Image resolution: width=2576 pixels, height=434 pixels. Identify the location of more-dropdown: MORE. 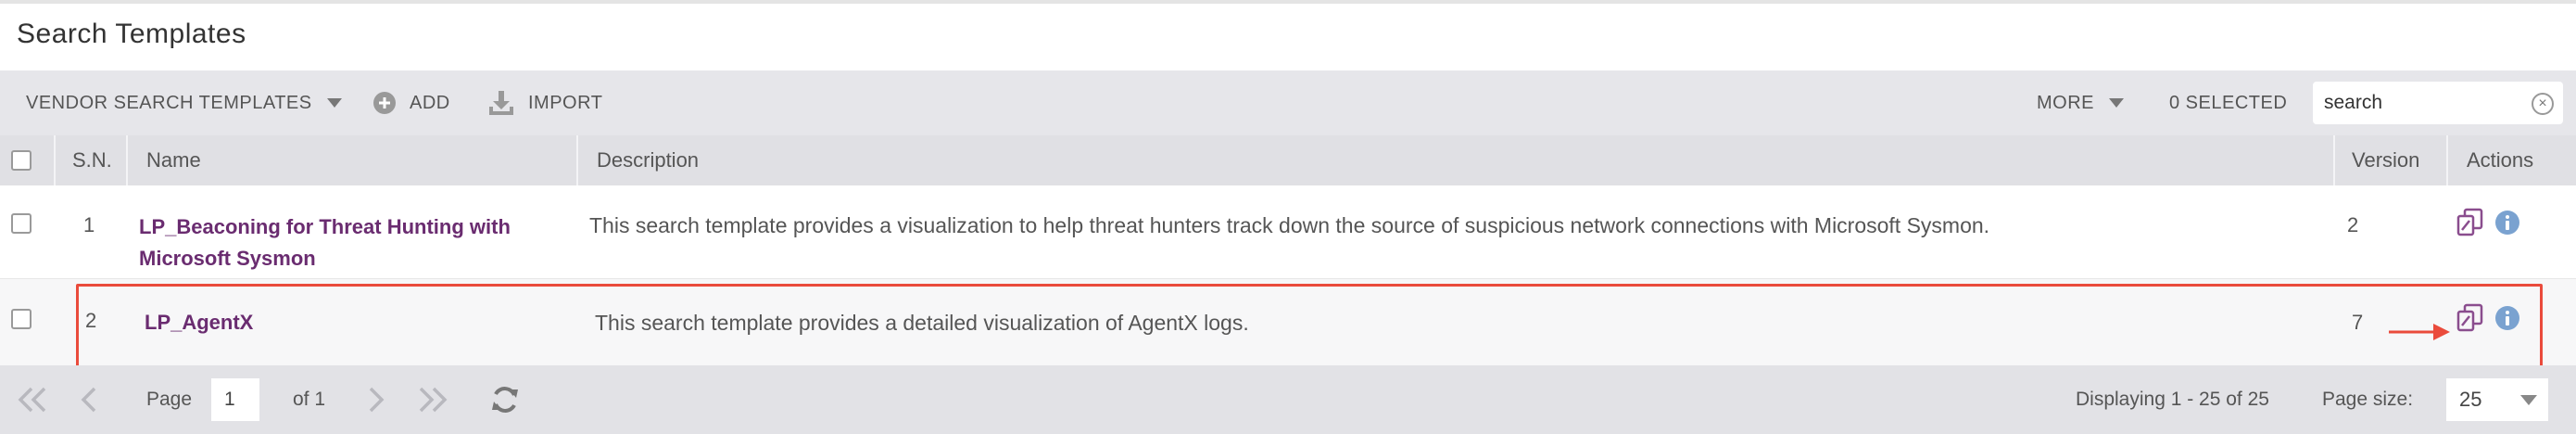
(2080, 102).